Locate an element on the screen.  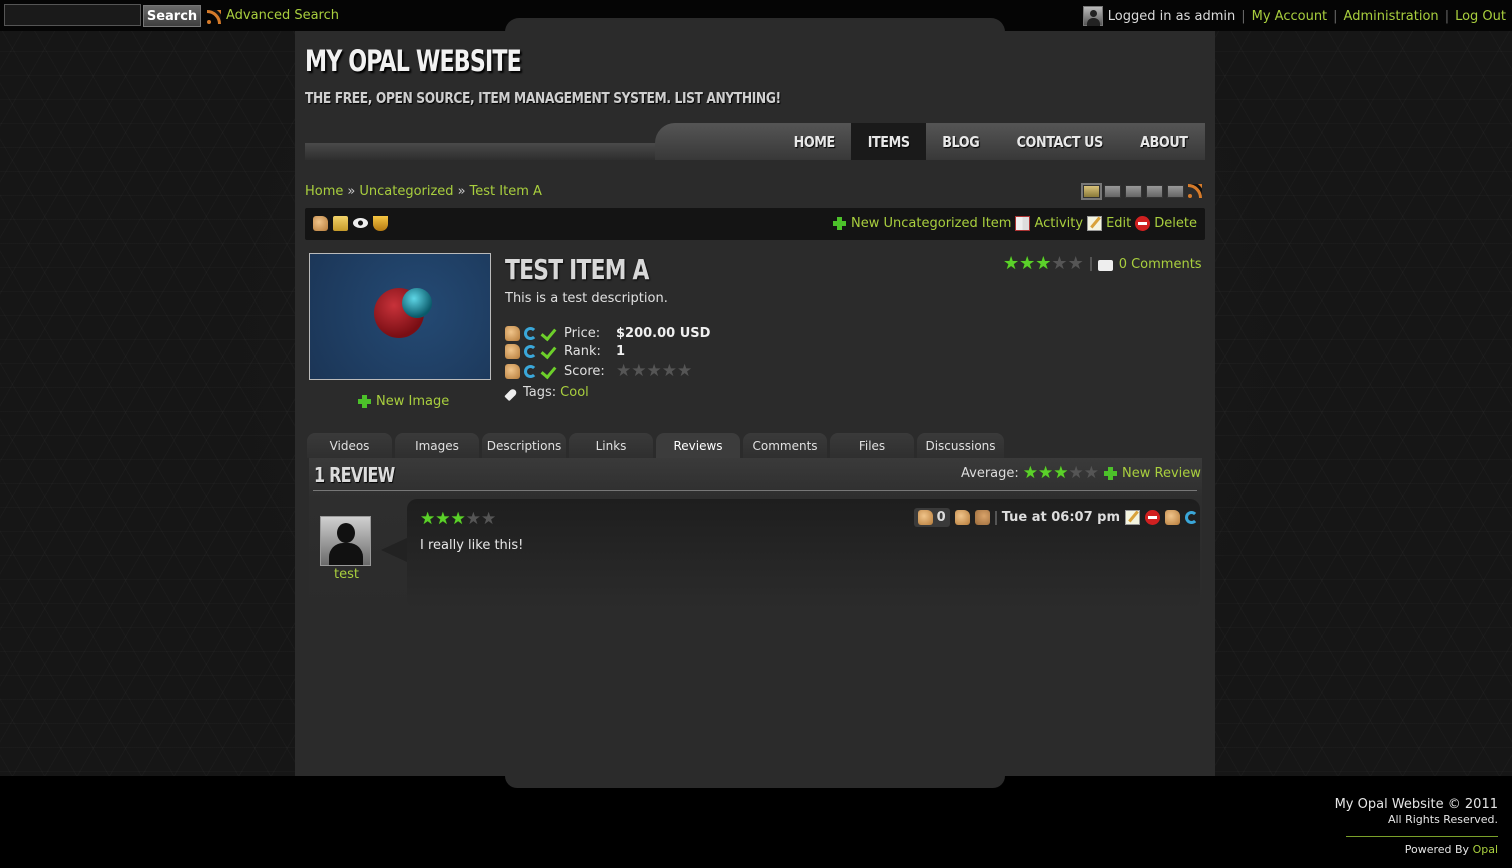
opal-link: Opal is located at coordinates (1485, 849).